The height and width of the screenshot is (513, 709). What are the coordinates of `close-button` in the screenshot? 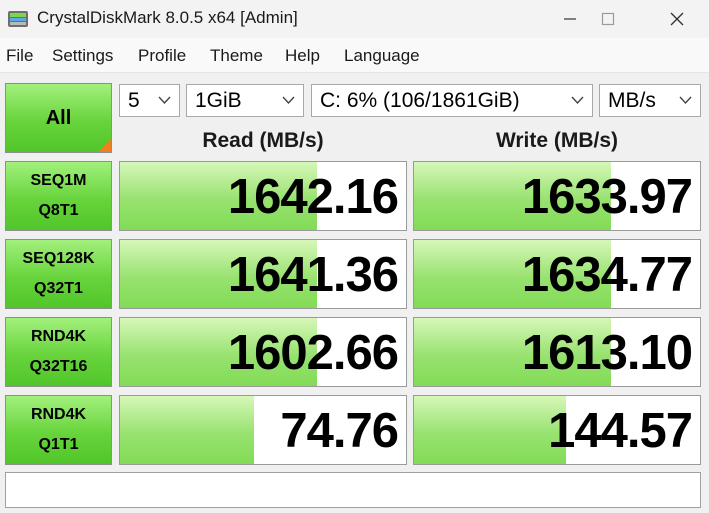 It's located at (677, 19).